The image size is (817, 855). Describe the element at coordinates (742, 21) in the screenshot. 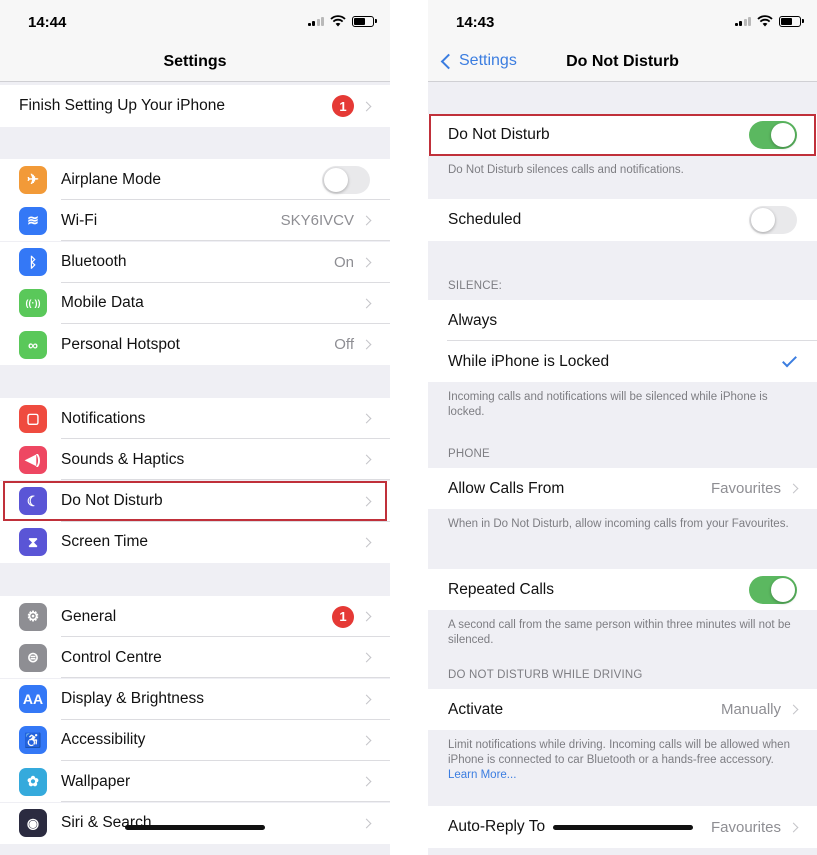

I see `cellular-signal-icon` at that location.